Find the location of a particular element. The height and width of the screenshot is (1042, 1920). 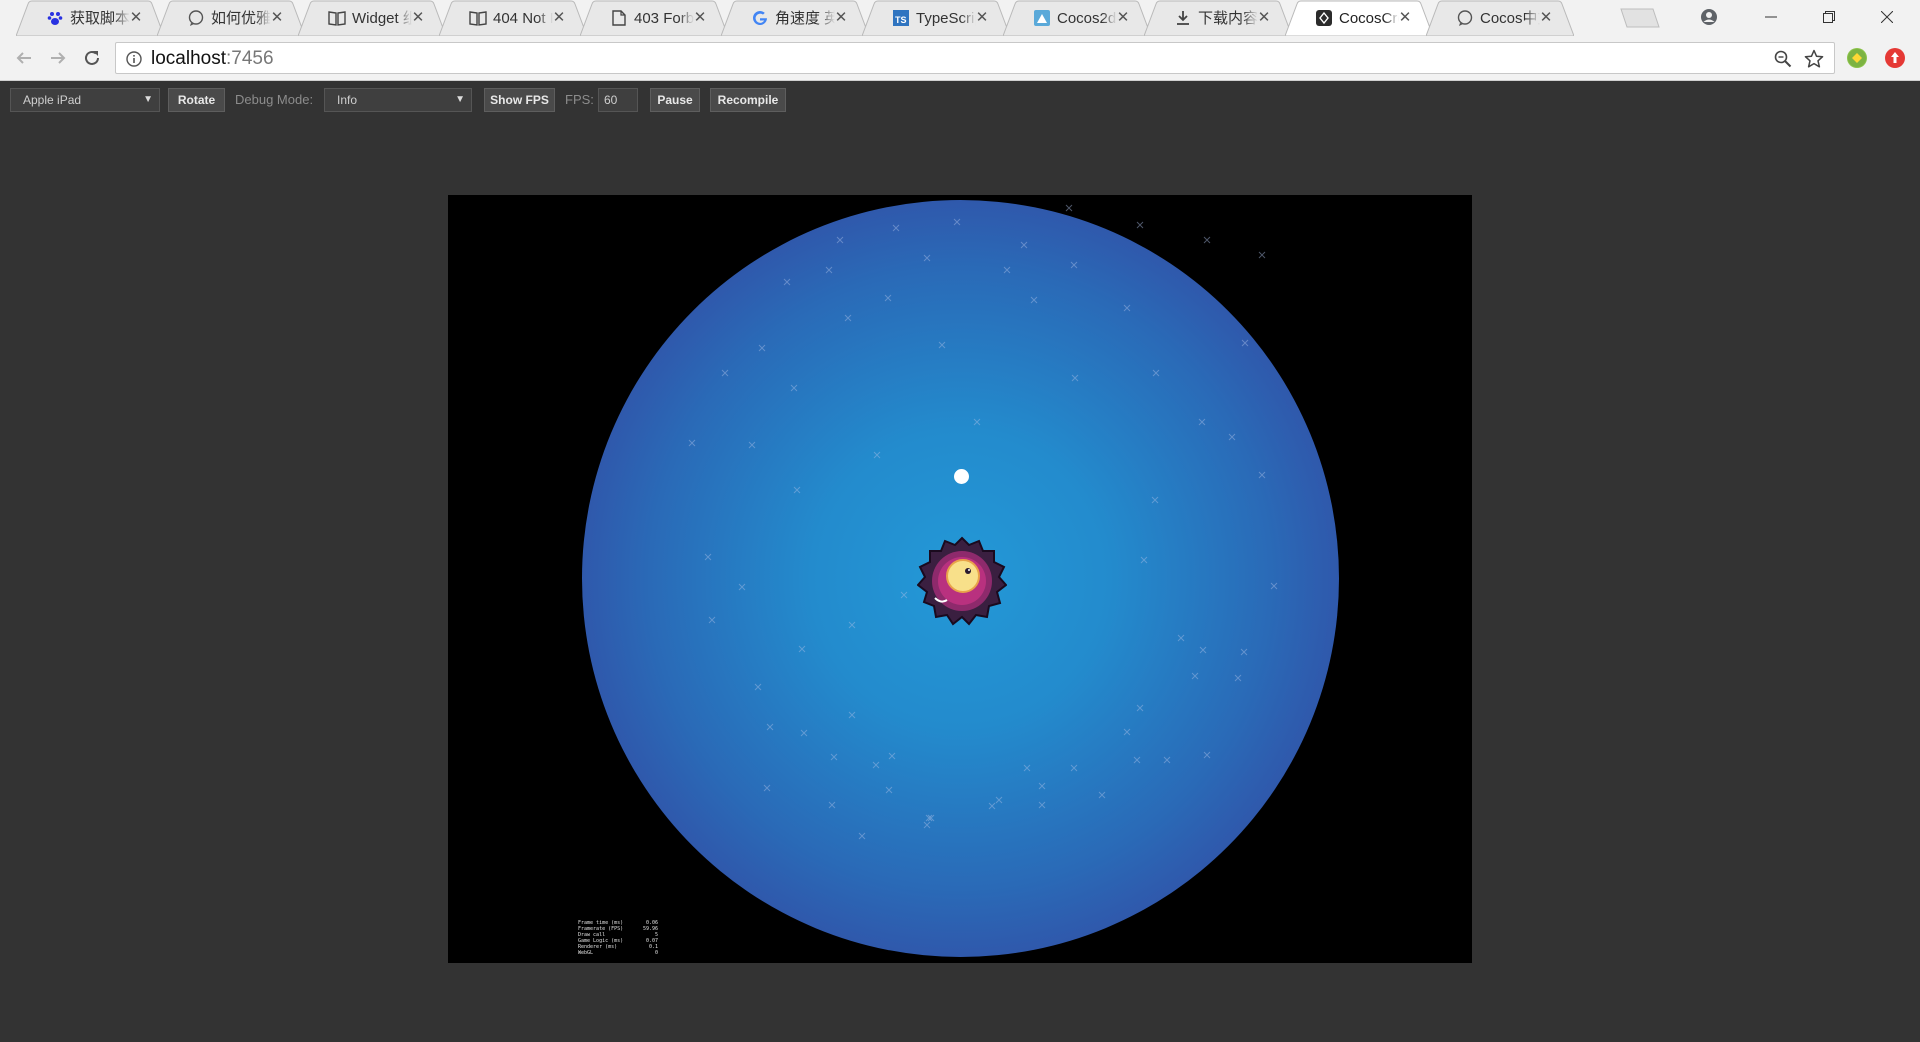

profile-icon is located at coordinates (1709, 17).